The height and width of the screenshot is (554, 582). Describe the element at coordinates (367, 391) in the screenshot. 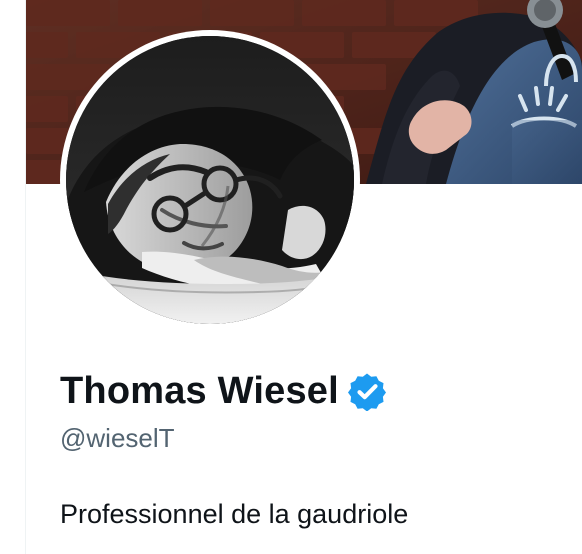

I see `verified-badge-icon` at that location.